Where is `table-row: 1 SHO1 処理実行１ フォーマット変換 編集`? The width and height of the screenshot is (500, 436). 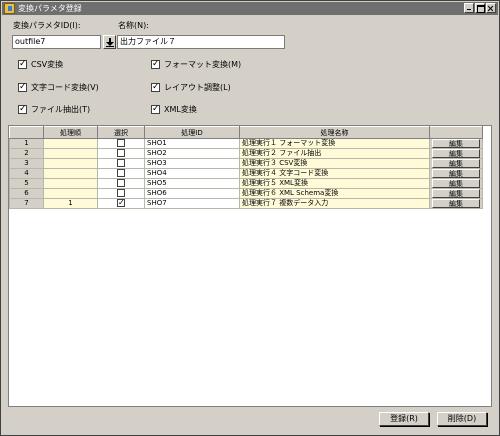 table-row: 1 SHO1 処理実行１ フォーマット変換 編集 is located at coordinates (246, 143).